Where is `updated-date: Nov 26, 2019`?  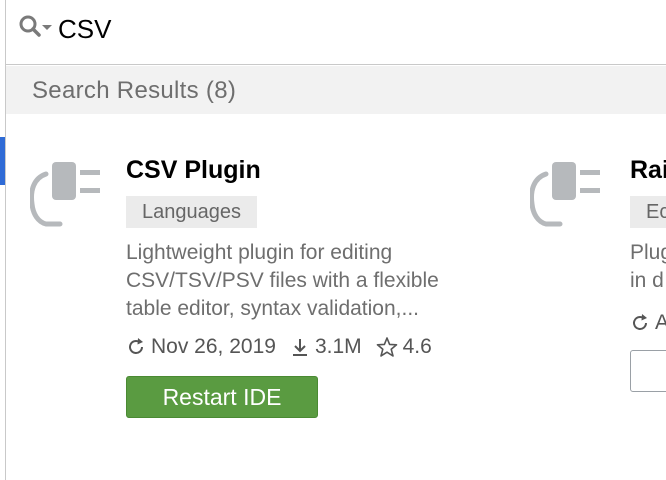
updated-date: Nov 26, 2019 is located at coordinates (201, 347).